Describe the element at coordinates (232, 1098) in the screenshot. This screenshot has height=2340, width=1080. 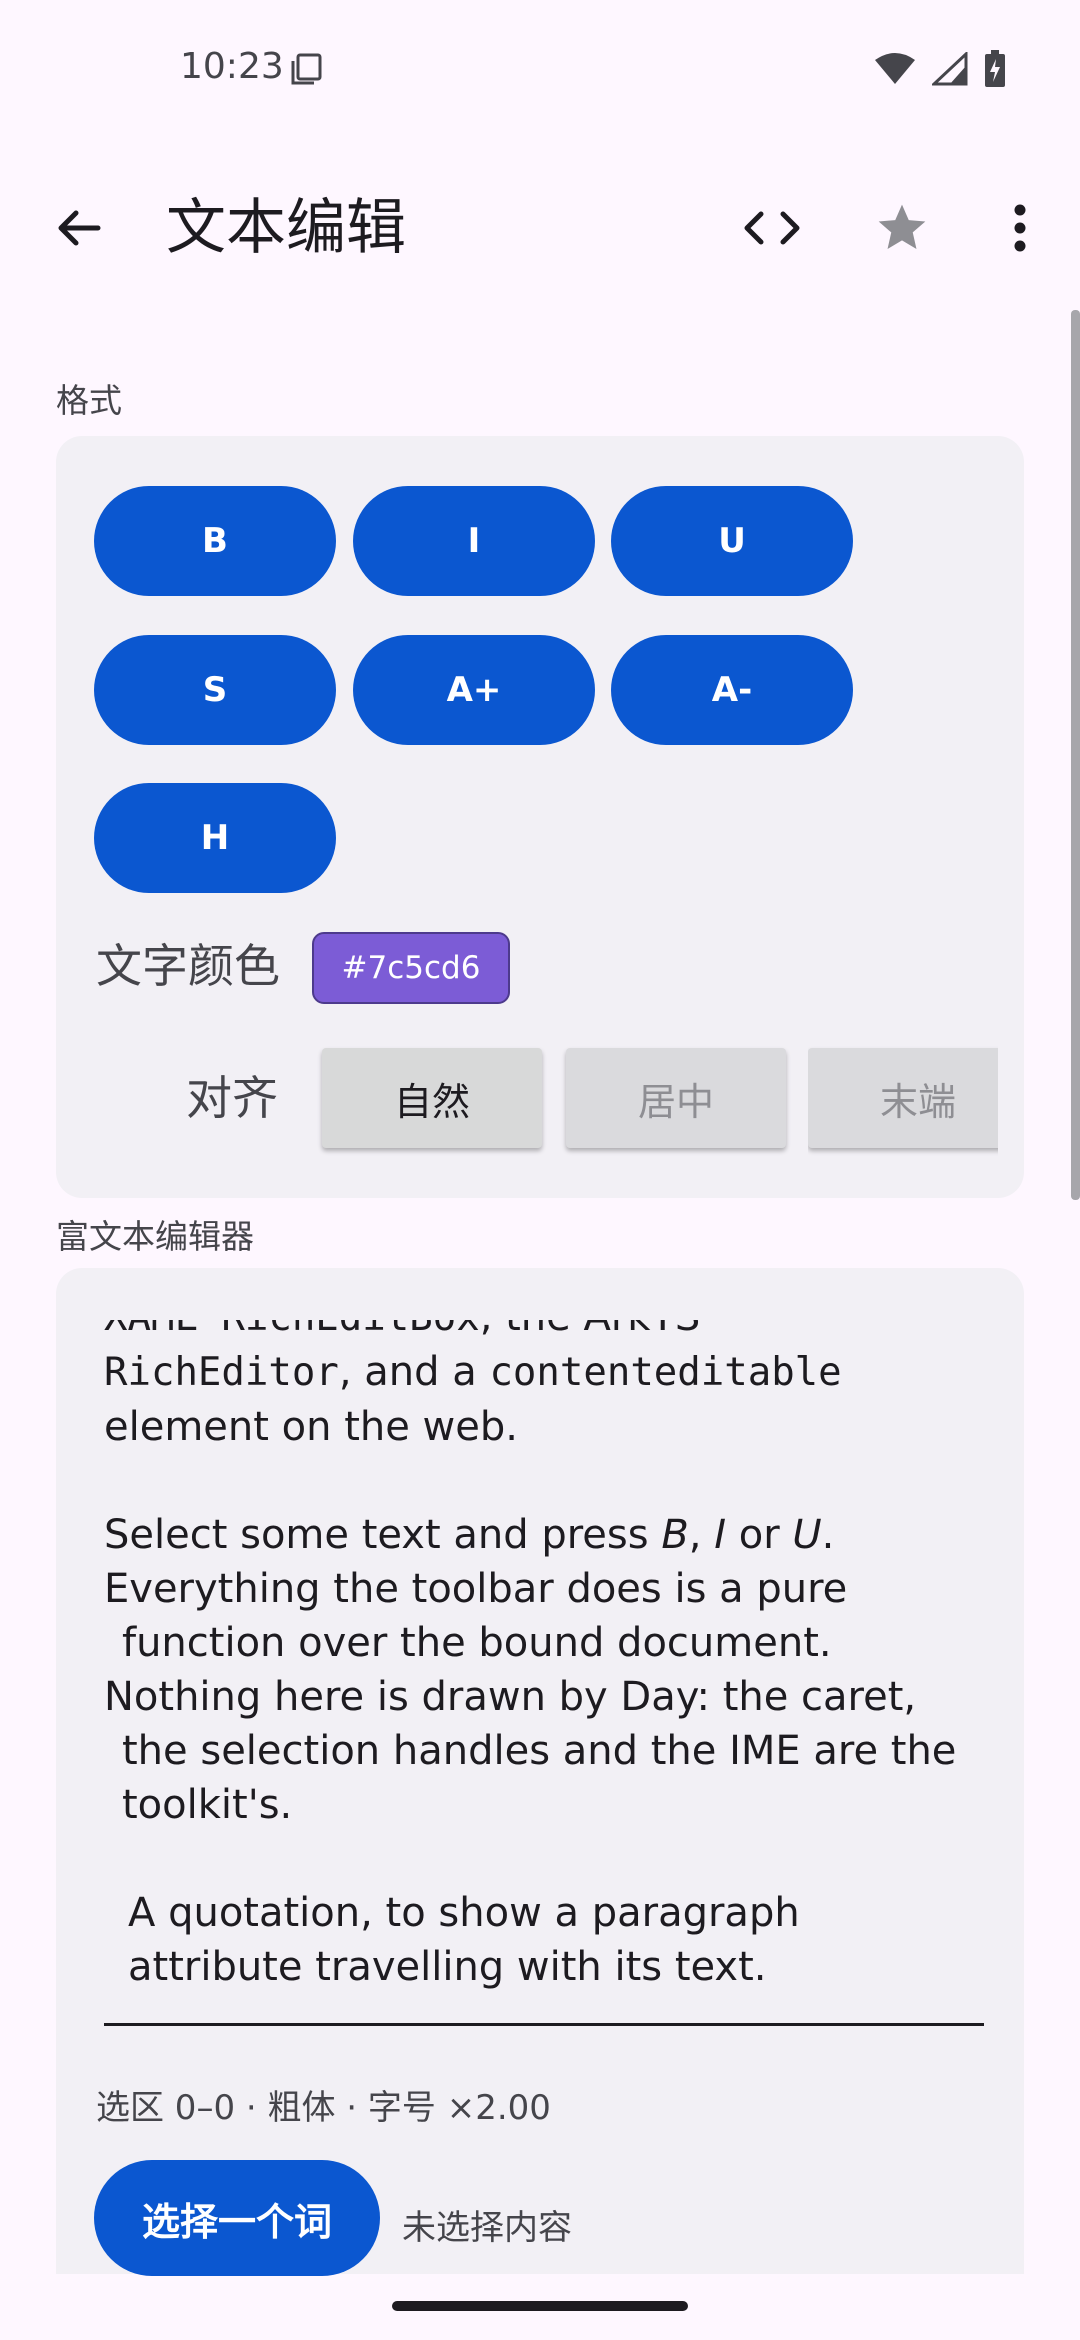
I see `align-label: 对齐` at that location.